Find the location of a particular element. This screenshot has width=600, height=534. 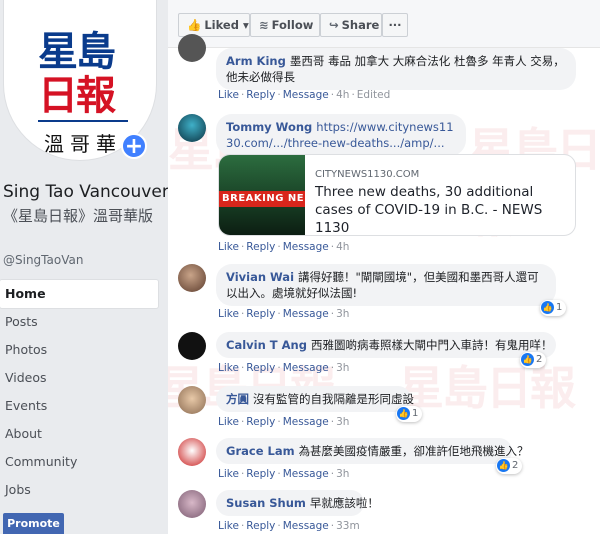

nav-item-community: Community is located at coordinates (79, 462).